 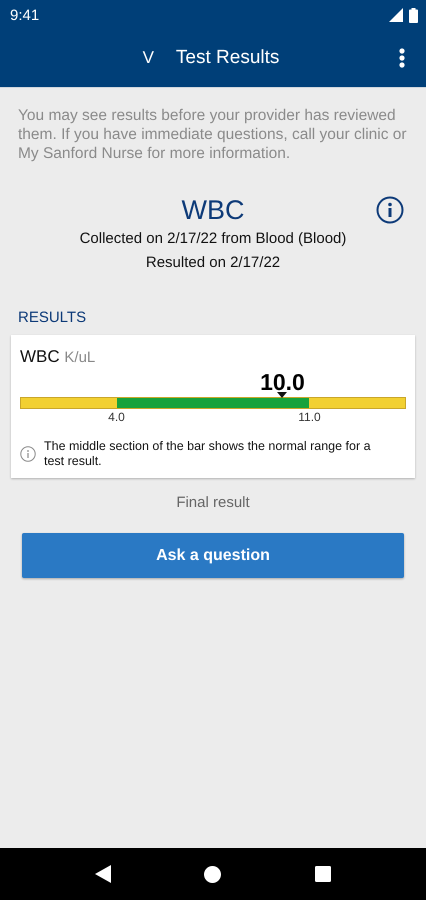 What do you see at coordinates (116, 417) in the screenshot?
I see `low-limit: 4.0` at bounding box center [116, 417].